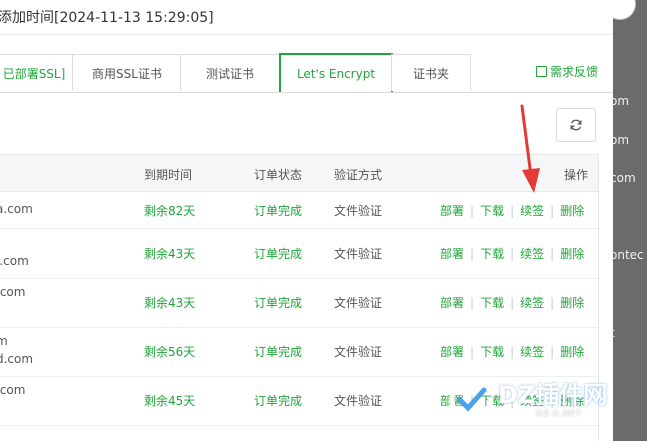 Image resolution: width=647 pixels, height=441 pixels. I want to click on watermark: DZ插件网 DZ-X.NET, so click(547, 407).